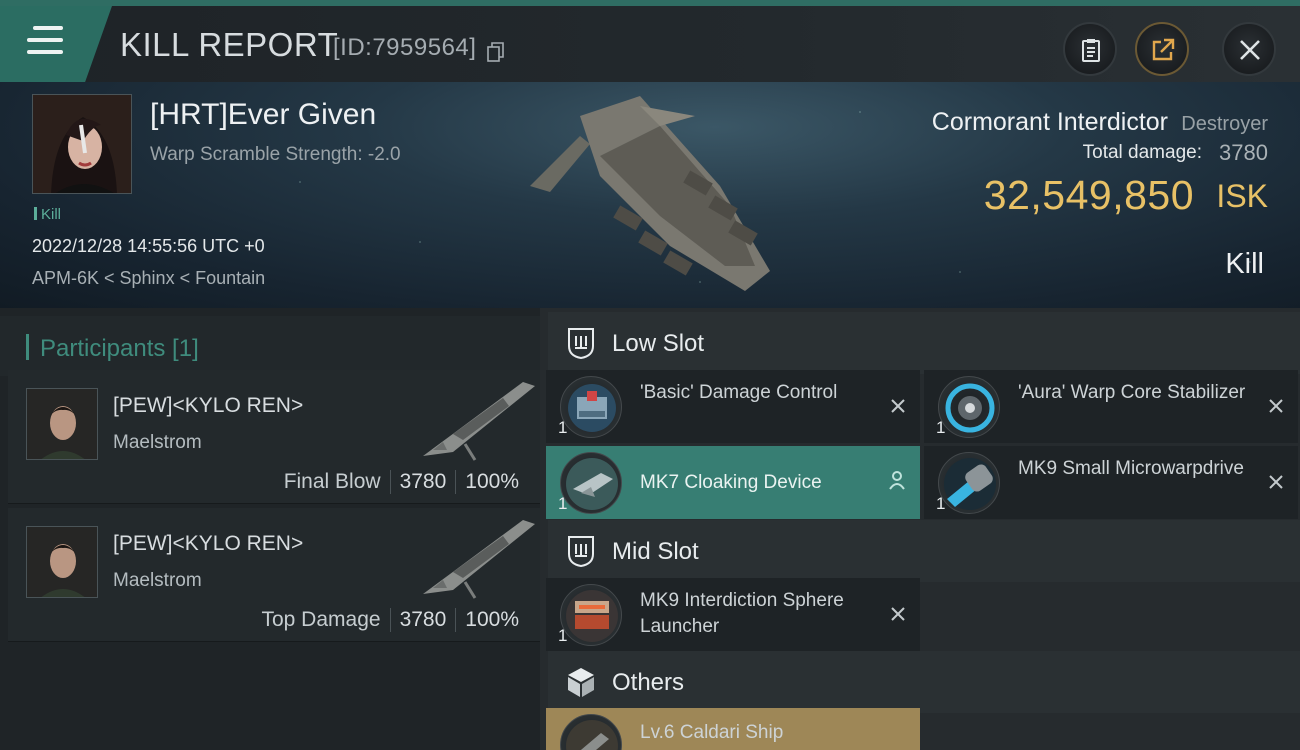 This screenshot has height=750, width=1300. I want to click on module-name: MK9 Small Microwarpdrive, so click(1131, 468).